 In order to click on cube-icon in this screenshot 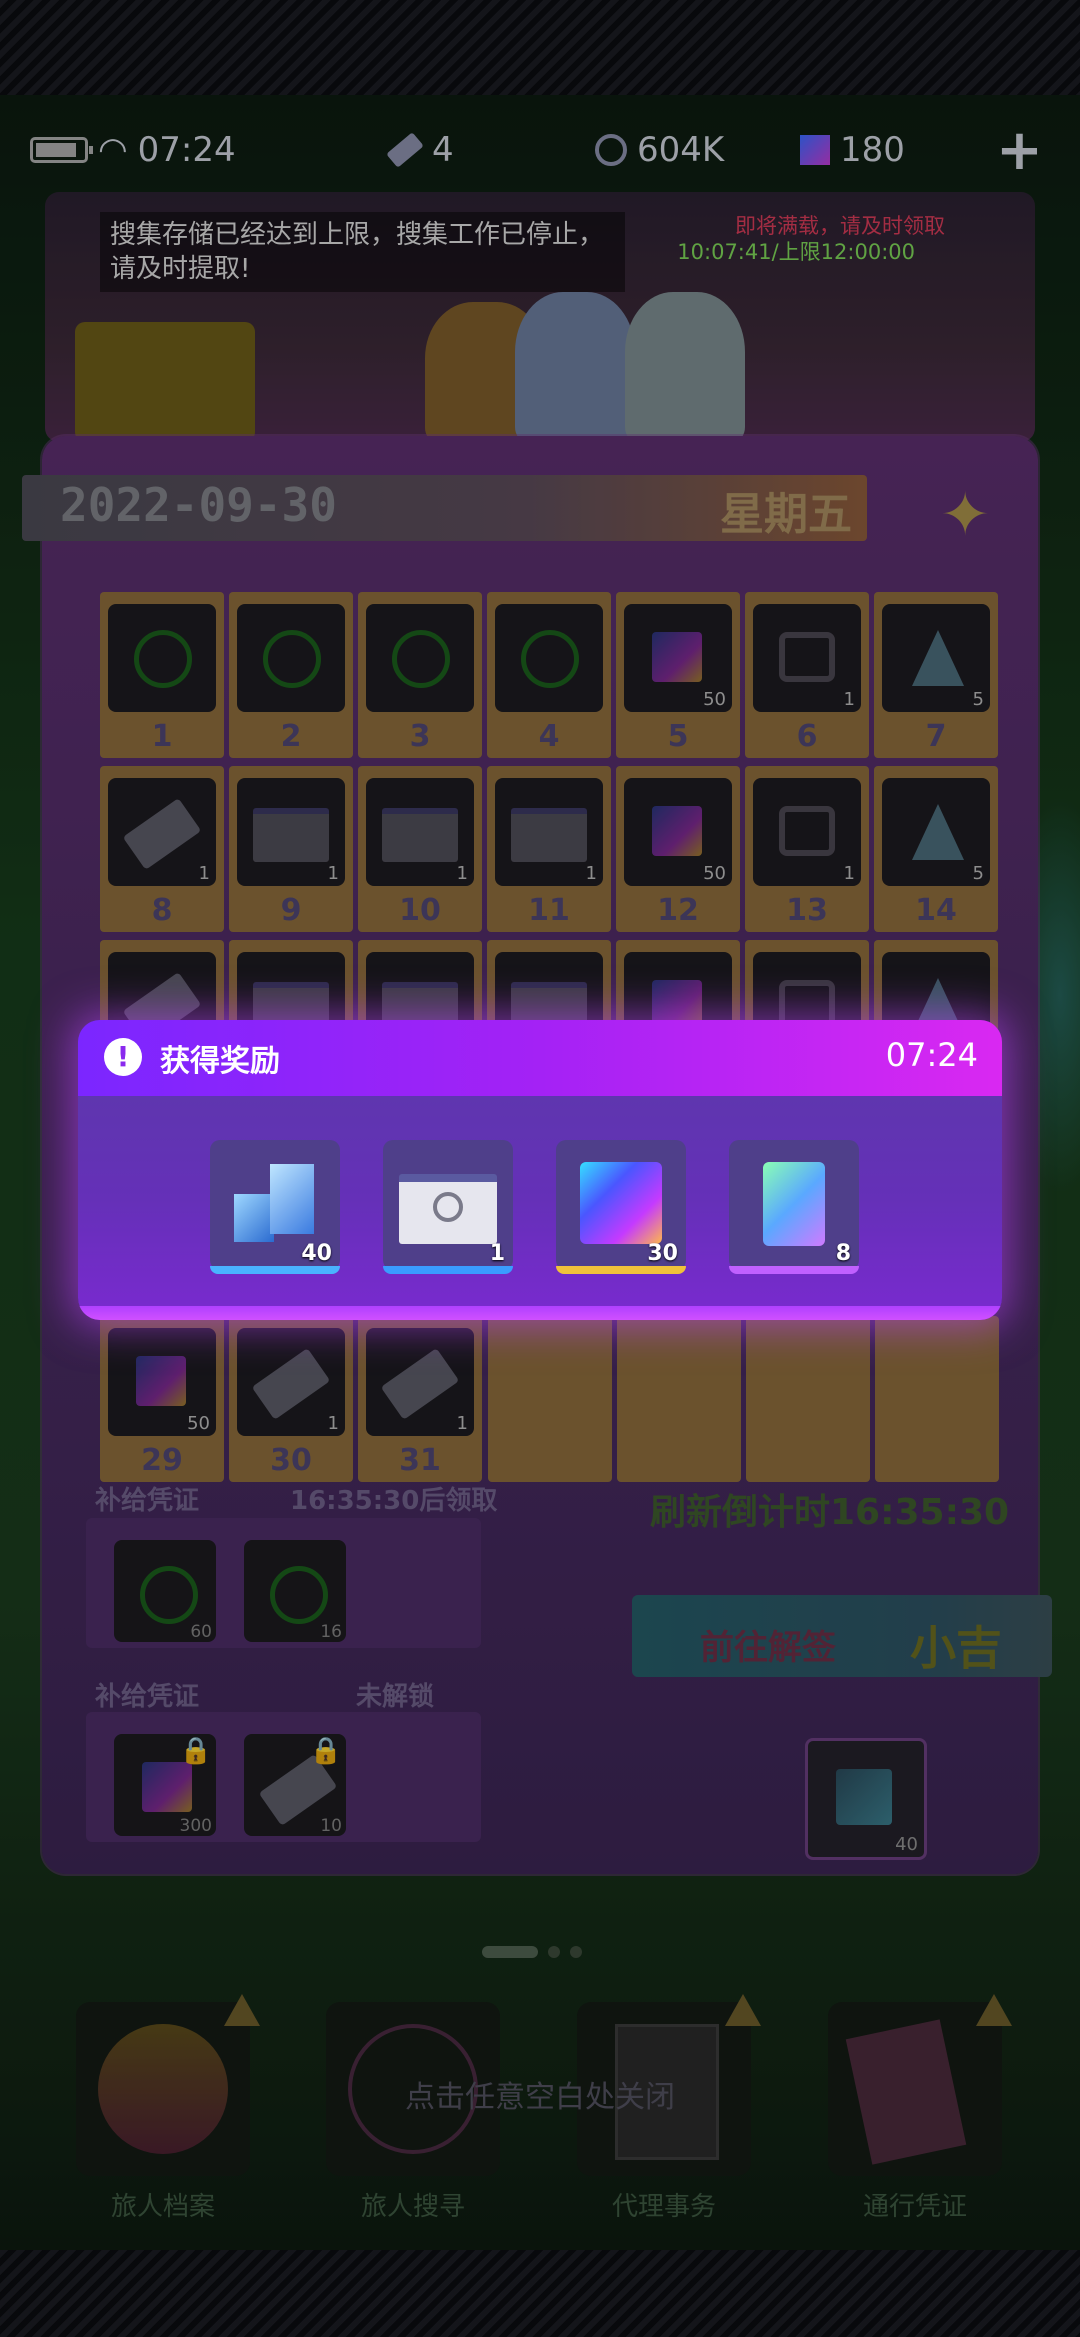, I will do `click(621, 1203)`.